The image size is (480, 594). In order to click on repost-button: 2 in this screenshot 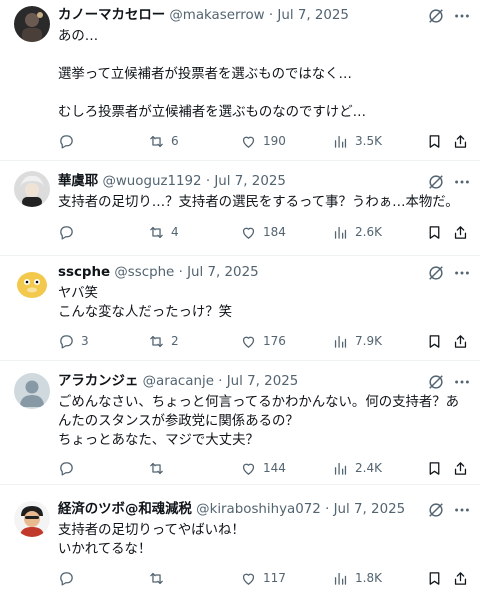, I will do `click(163, 341)`.